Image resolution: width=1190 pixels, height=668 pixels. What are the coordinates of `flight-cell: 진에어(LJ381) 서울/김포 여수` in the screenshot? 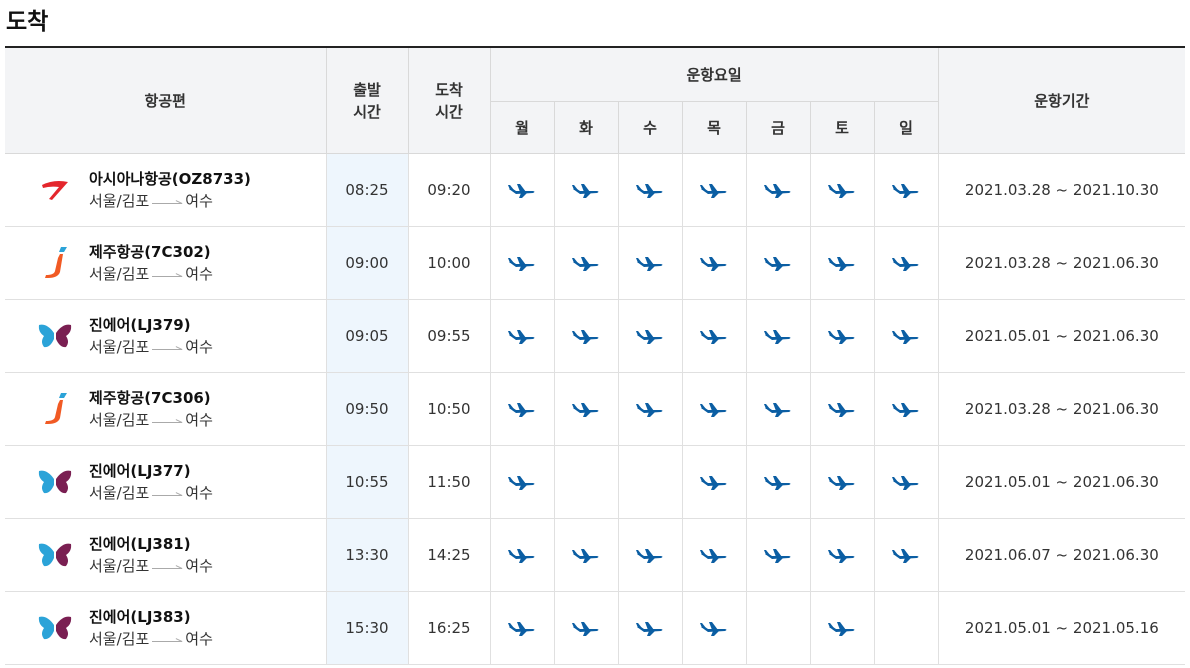 It's located at (166, 555).